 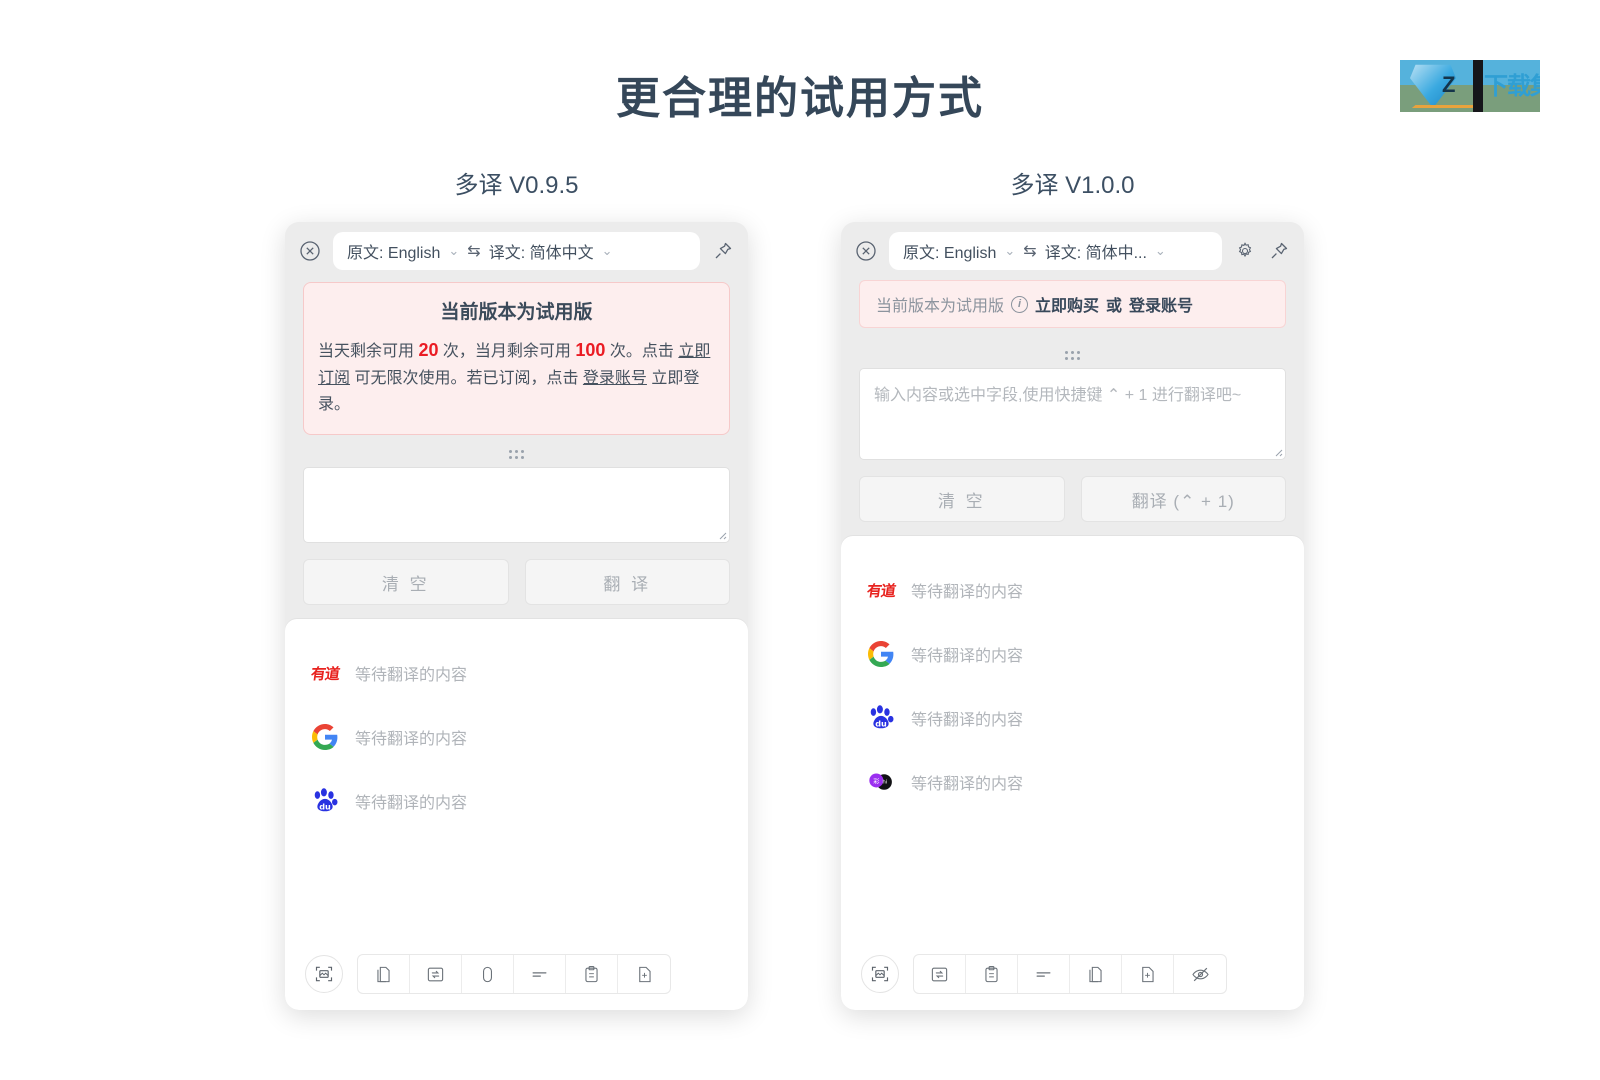 I want to click on language-selector-v100: 原文: English ⌄ ⇆ 译文: 简体中... ⌄, so click(x=1055, y=251).